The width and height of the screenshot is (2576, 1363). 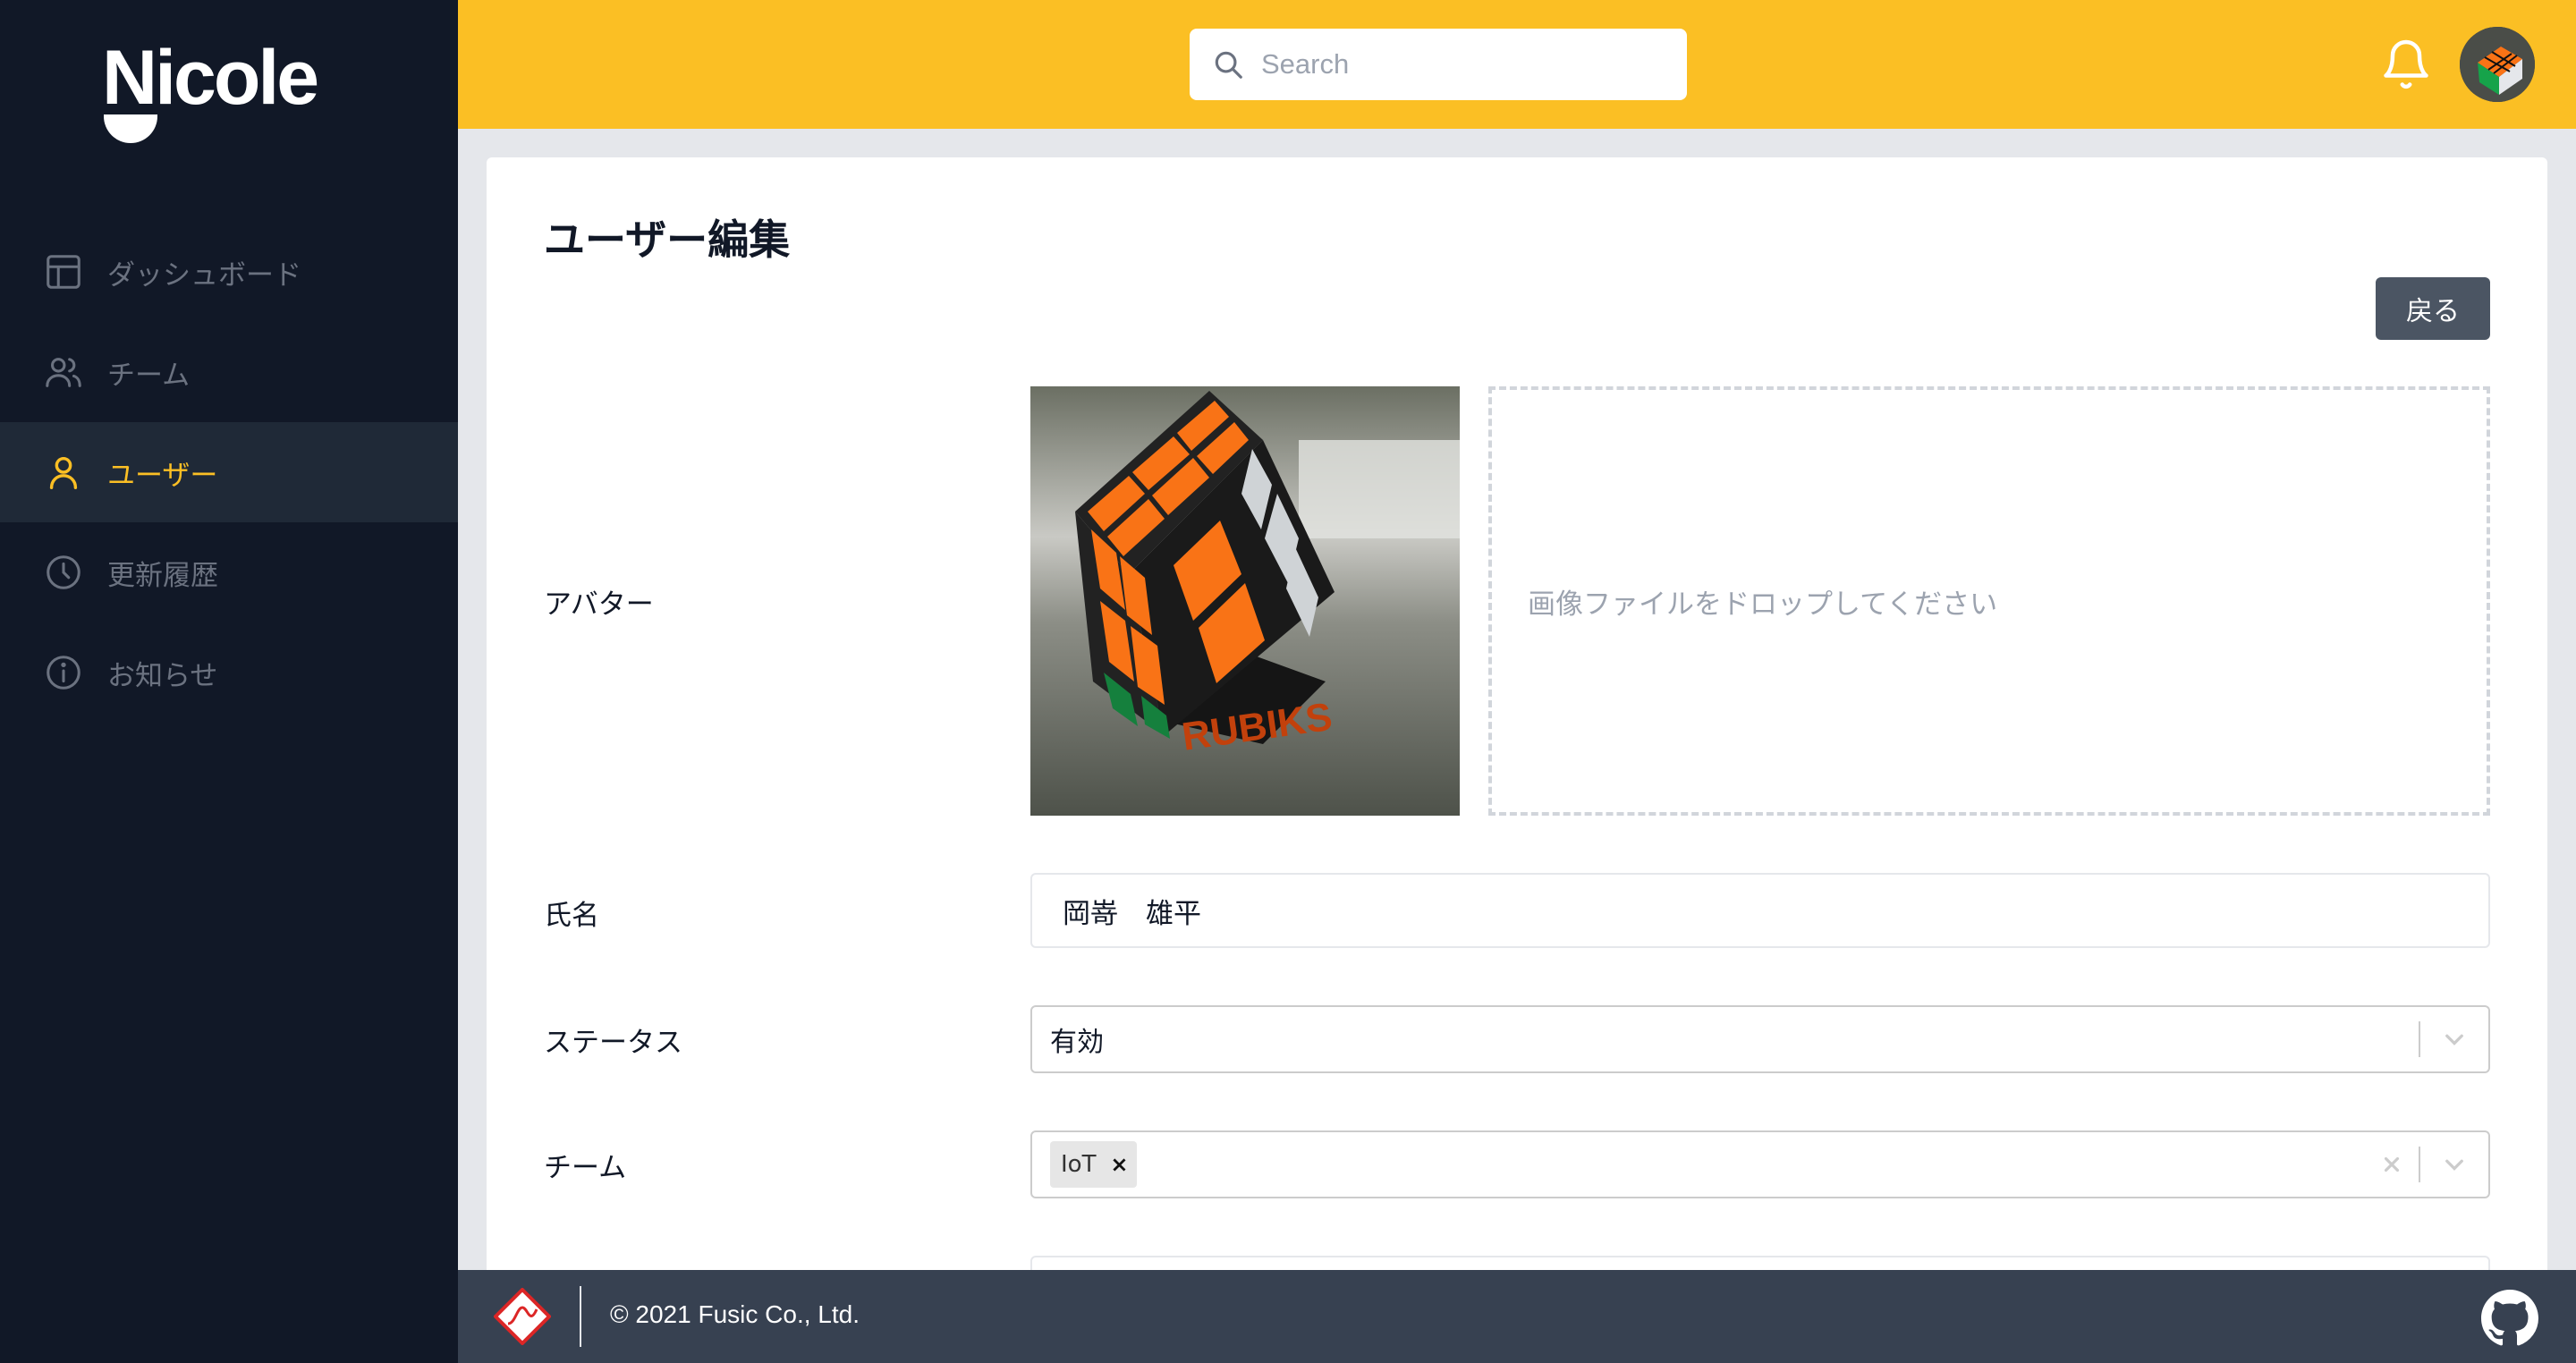 I want to click on clock-icon, so click(x=63, y=572).